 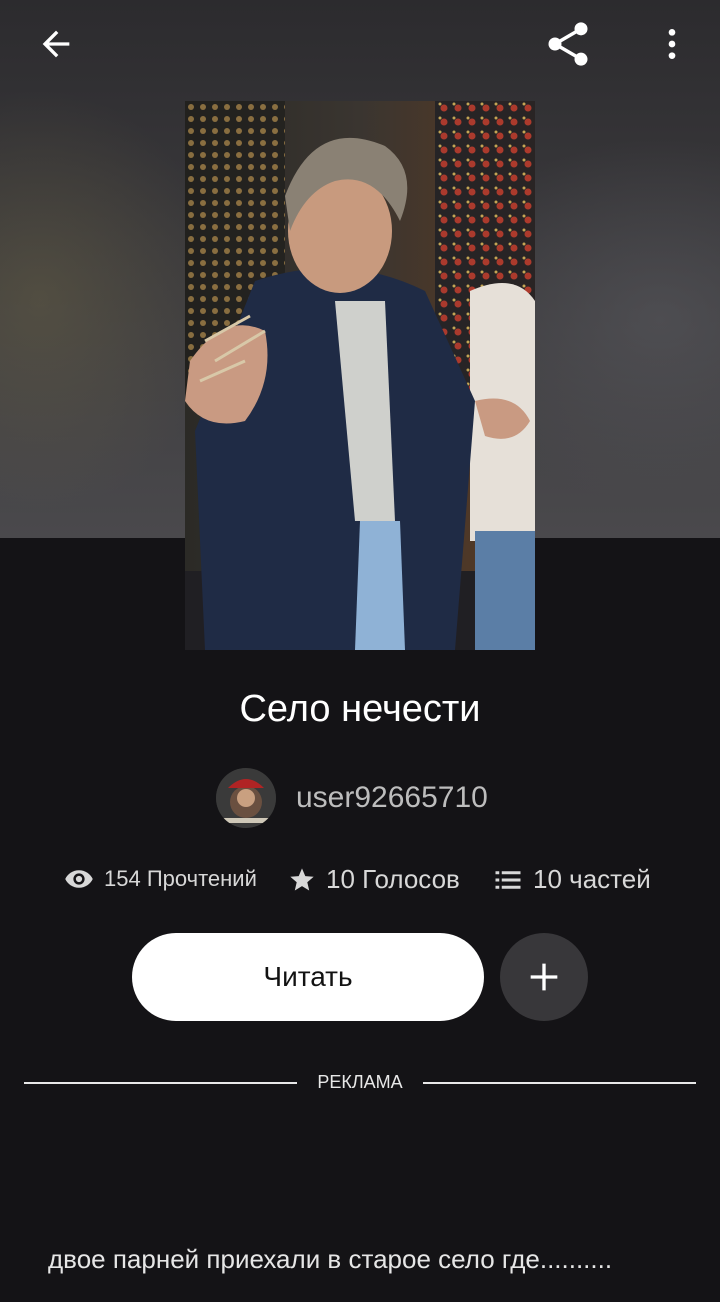 What do you see at coordinates (592, 879) in the screenshot?
I see `parts-count: 10 частей` at bounding box center [592, 879].